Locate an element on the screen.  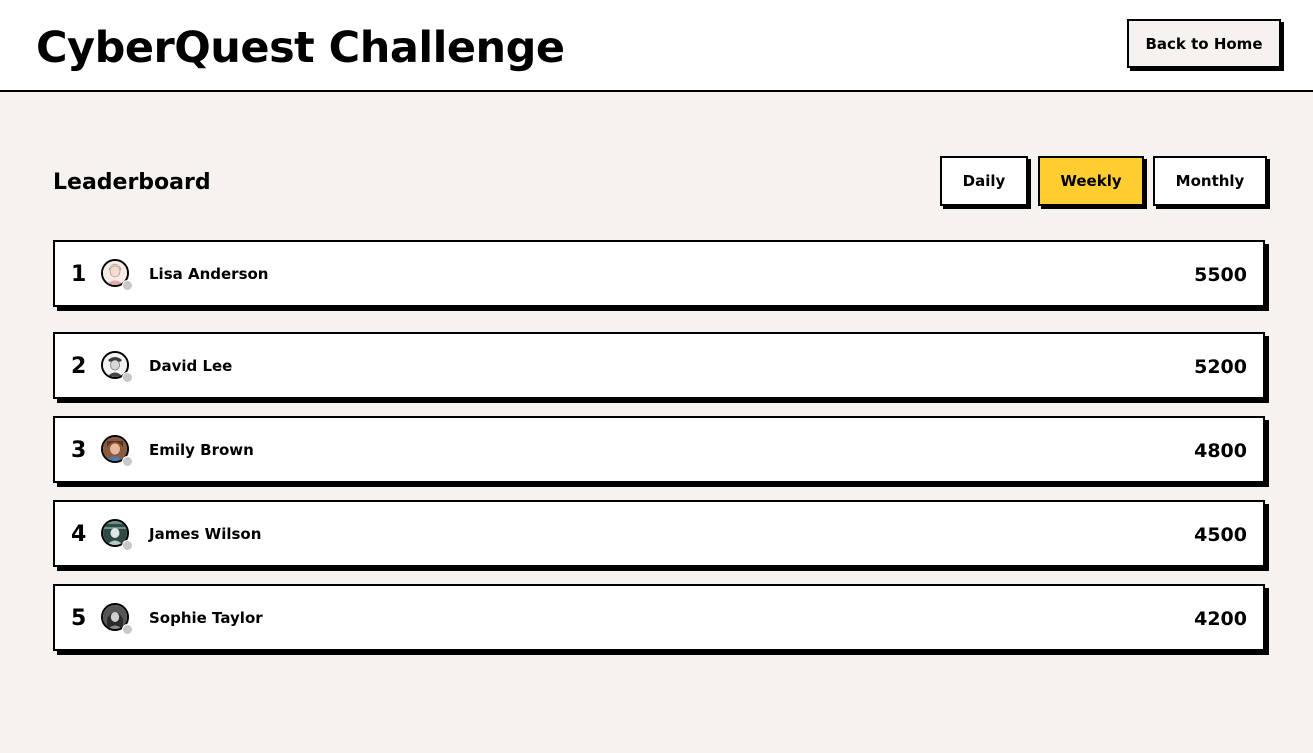
rank-number: 1 is located at coordinates (79, 274).